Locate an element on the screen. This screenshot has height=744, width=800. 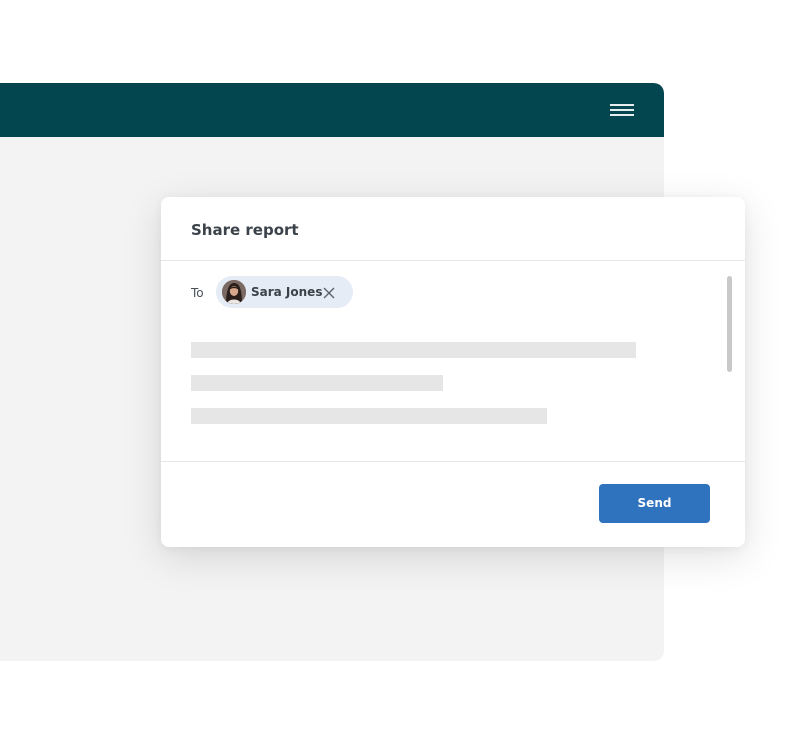
recipient-name: Sara Jones is located at coordinates (287, 292).